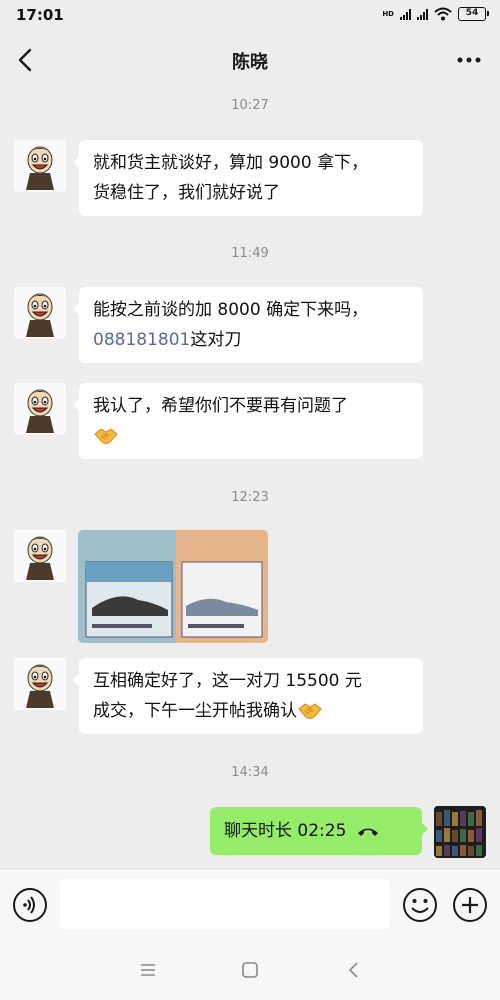  Describe the element at coordinates (231, 310) in the screenshot. I see `message-text: 能按之前谈的加 8000 确定下来吗，` at that location.